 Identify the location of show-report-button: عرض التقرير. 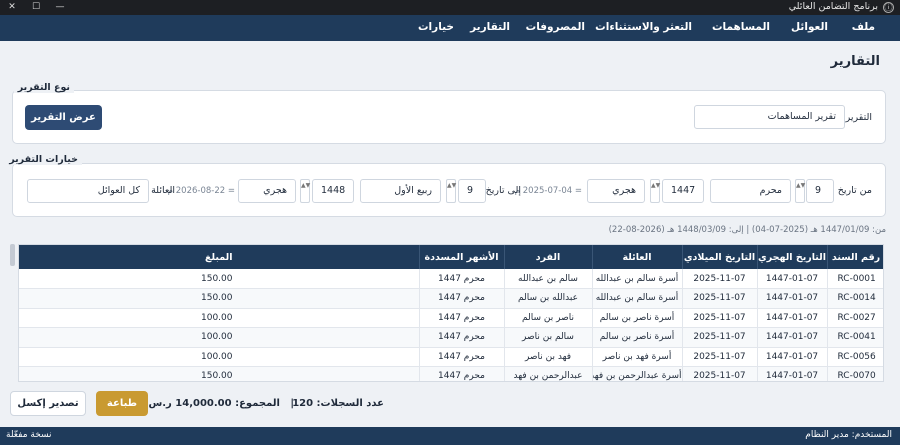
(63, 117).